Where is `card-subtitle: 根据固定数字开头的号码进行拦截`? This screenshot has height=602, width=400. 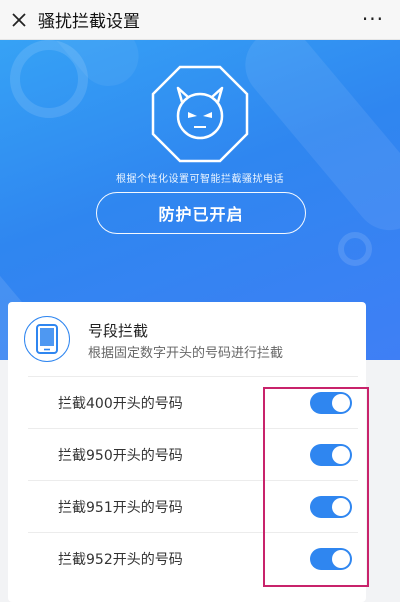 card-subtitle: 根据固定数字开头的号码进行拦截 is located at coordinates (186, 353).